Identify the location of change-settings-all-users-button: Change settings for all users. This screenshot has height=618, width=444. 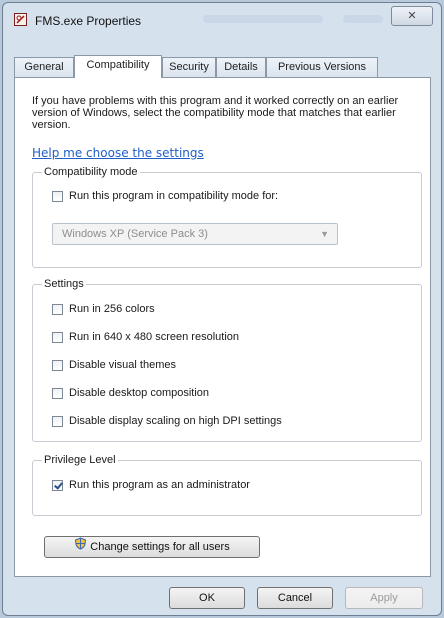
(152, 547).